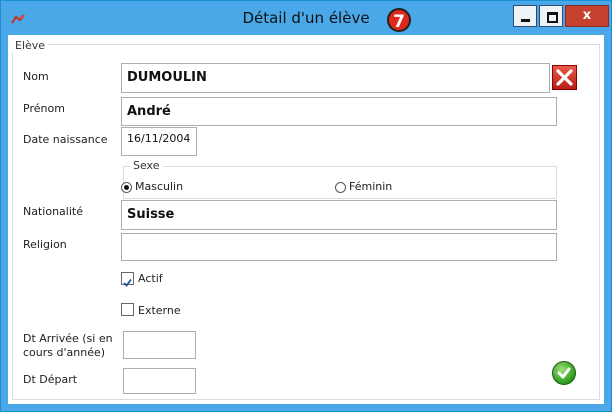  I want to click on sexe-title: Sexe, so click(146, 165).